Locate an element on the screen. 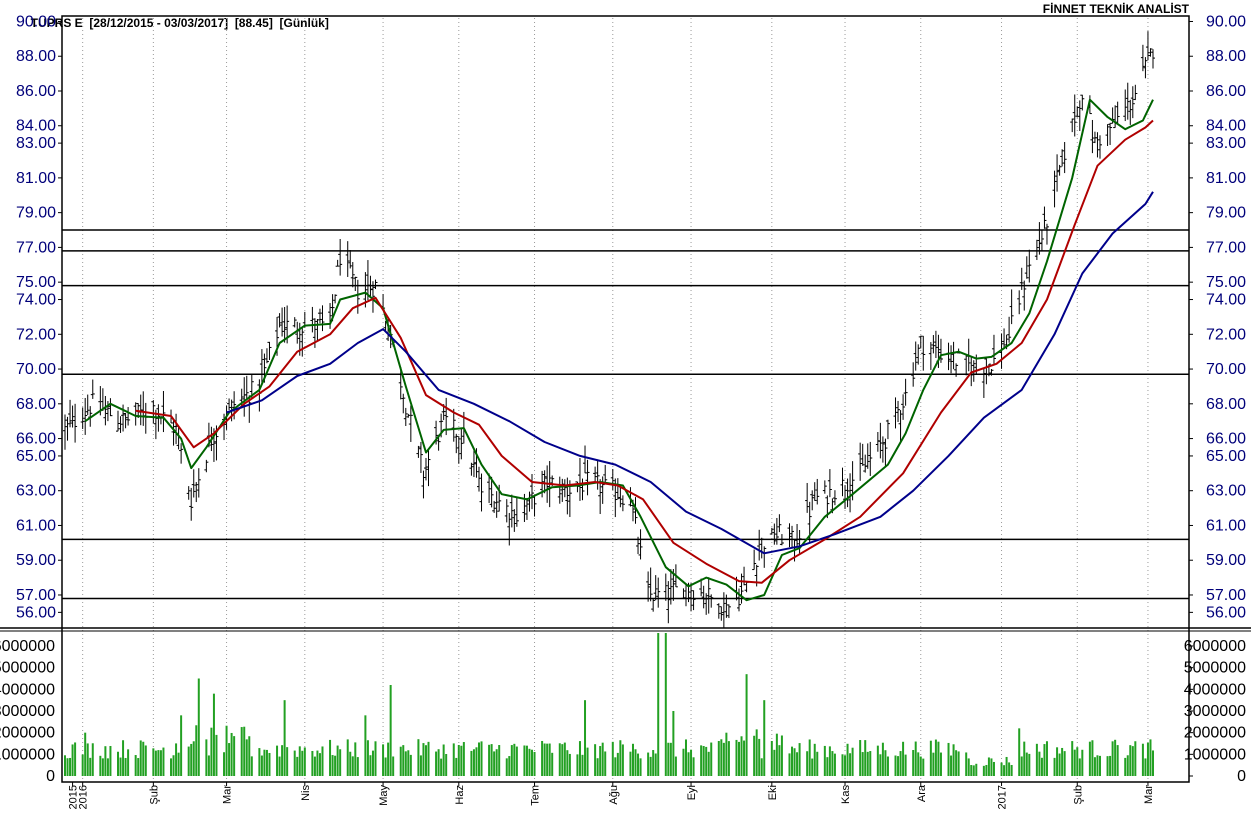 The height and width of the screenshot is (822, 1251). y-tick-label-right: 74.00 is located at coordinates (1226, 300).